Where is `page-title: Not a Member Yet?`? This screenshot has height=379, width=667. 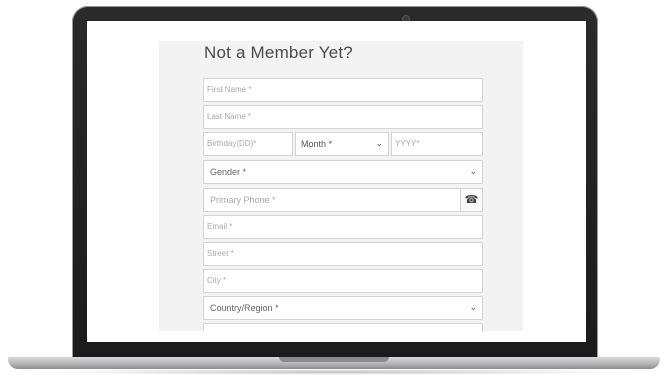
page-title: Not a Member Yet? is located at coordinates (278, 52).